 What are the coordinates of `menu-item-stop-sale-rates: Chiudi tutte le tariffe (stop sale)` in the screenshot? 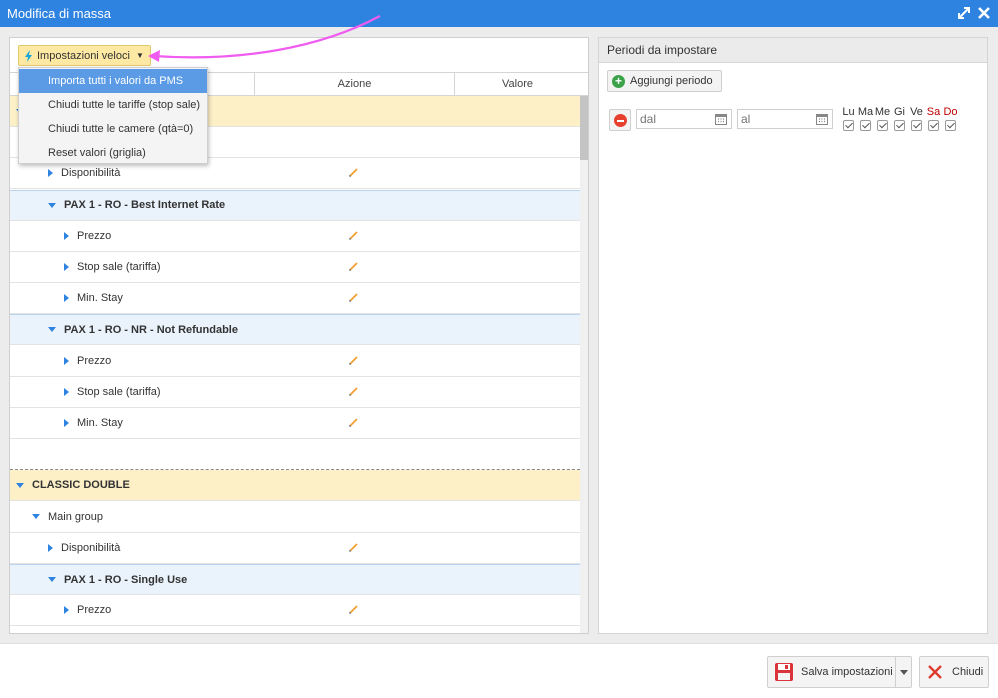 It's located at (113, 105).